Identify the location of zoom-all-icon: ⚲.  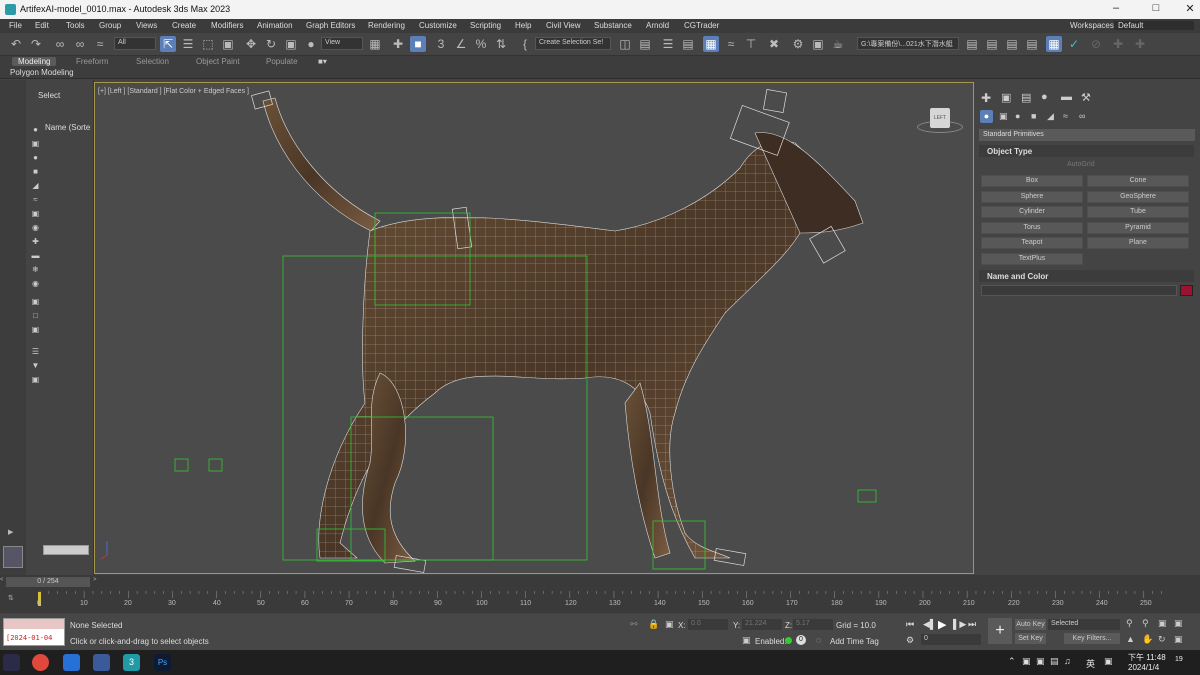
(1145, 623).